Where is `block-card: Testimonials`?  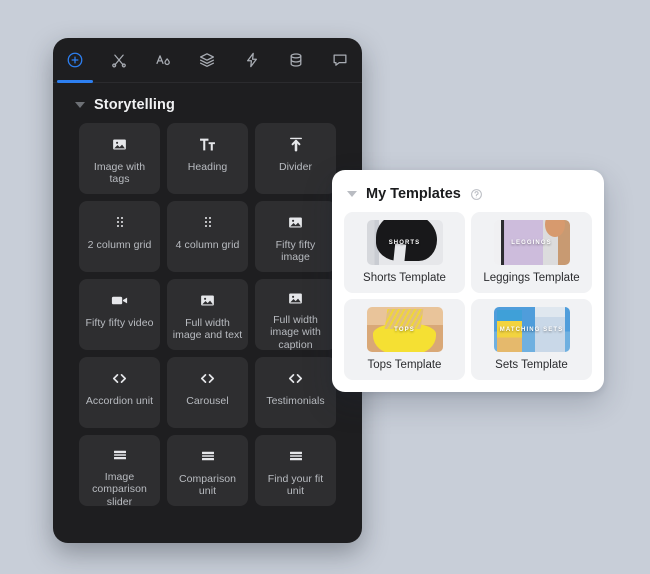 block-card: Testimonials is located at coordinates (295, 392).